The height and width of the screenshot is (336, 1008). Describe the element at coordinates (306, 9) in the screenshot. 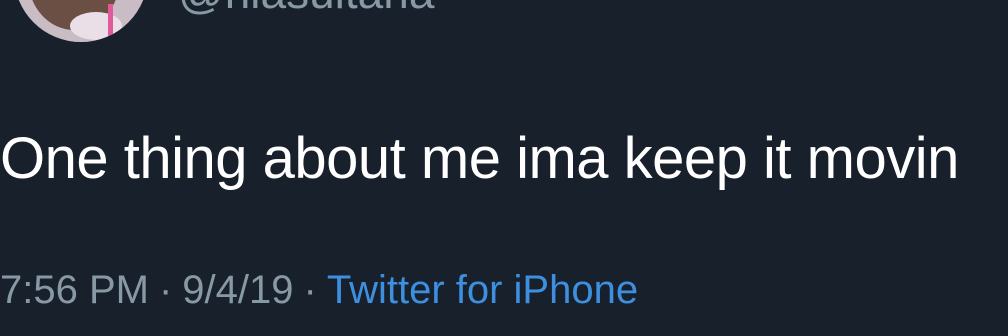

I see `user-handle: @niasultana` at that location.